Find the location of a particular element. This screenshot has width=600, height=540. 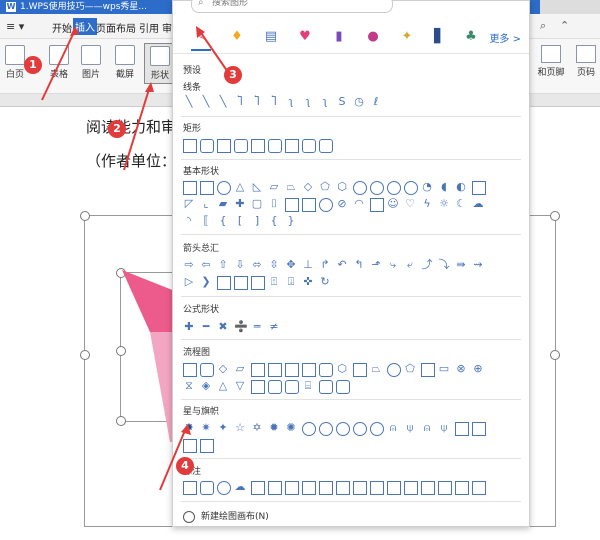

arc-shape: ◝ is located at coordinates (189, 221).